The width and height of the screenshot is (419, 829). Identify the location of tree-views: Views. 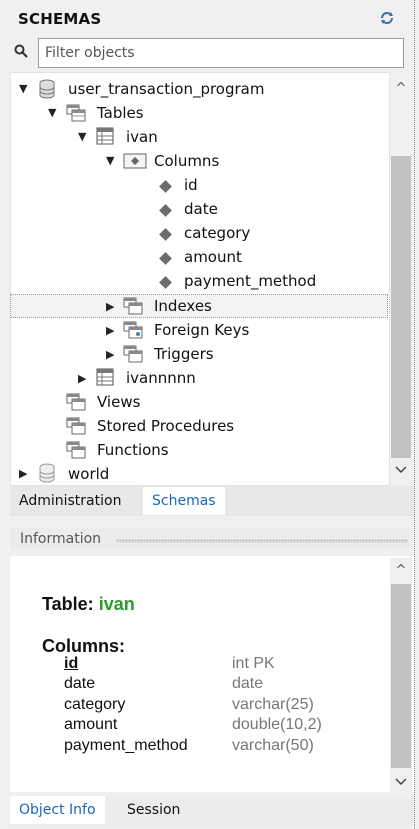
(118, 402).